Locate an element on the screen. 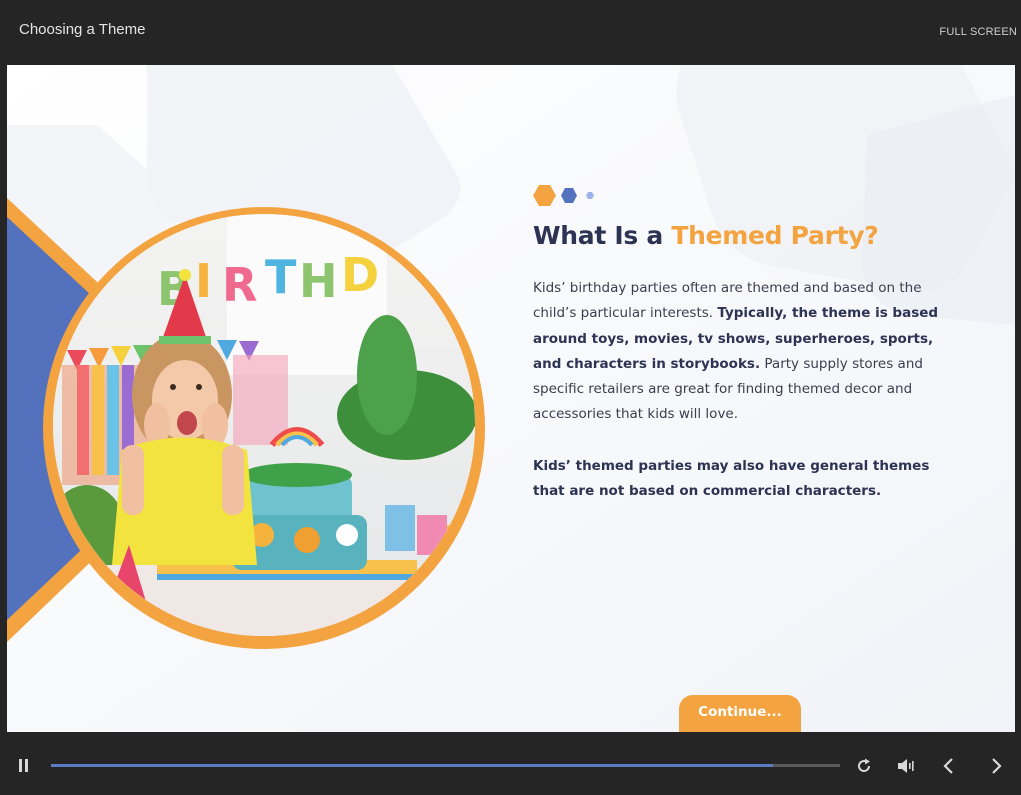 This screenshot has height=795, width=1021. pause-button is located at coordinates (24, 766).